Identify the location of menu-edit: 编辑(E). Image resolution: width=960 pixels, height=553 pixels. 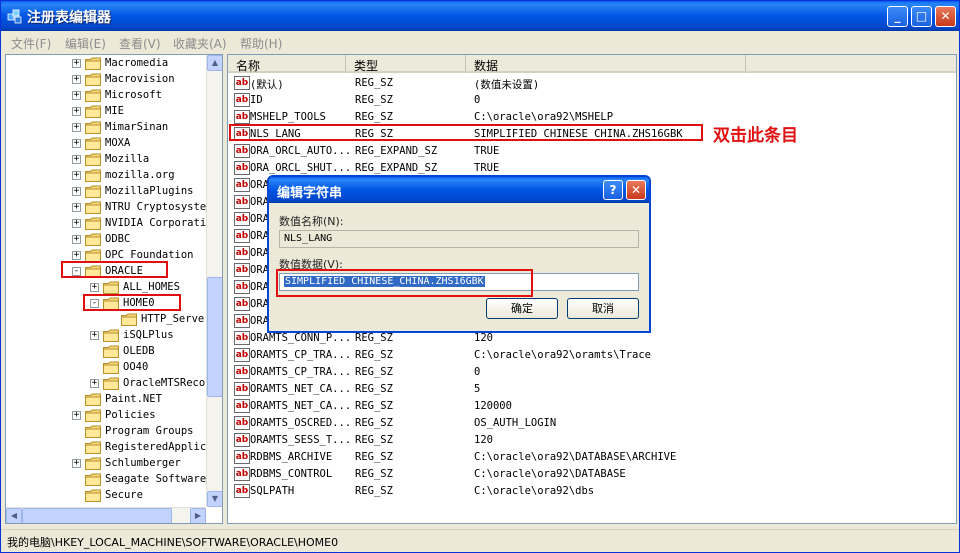
(85, 43).